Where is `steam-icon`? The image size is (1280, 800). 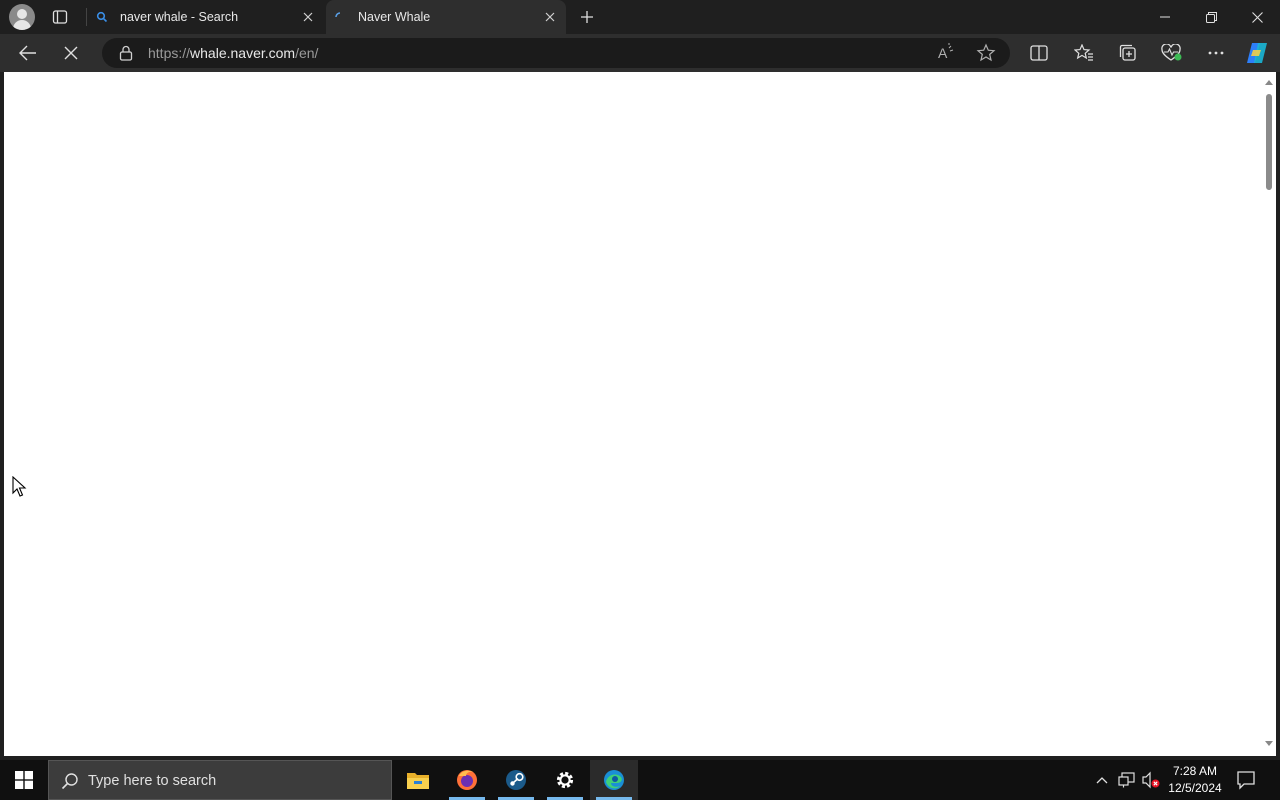
steam-icon is located at coordinates (516, 780).